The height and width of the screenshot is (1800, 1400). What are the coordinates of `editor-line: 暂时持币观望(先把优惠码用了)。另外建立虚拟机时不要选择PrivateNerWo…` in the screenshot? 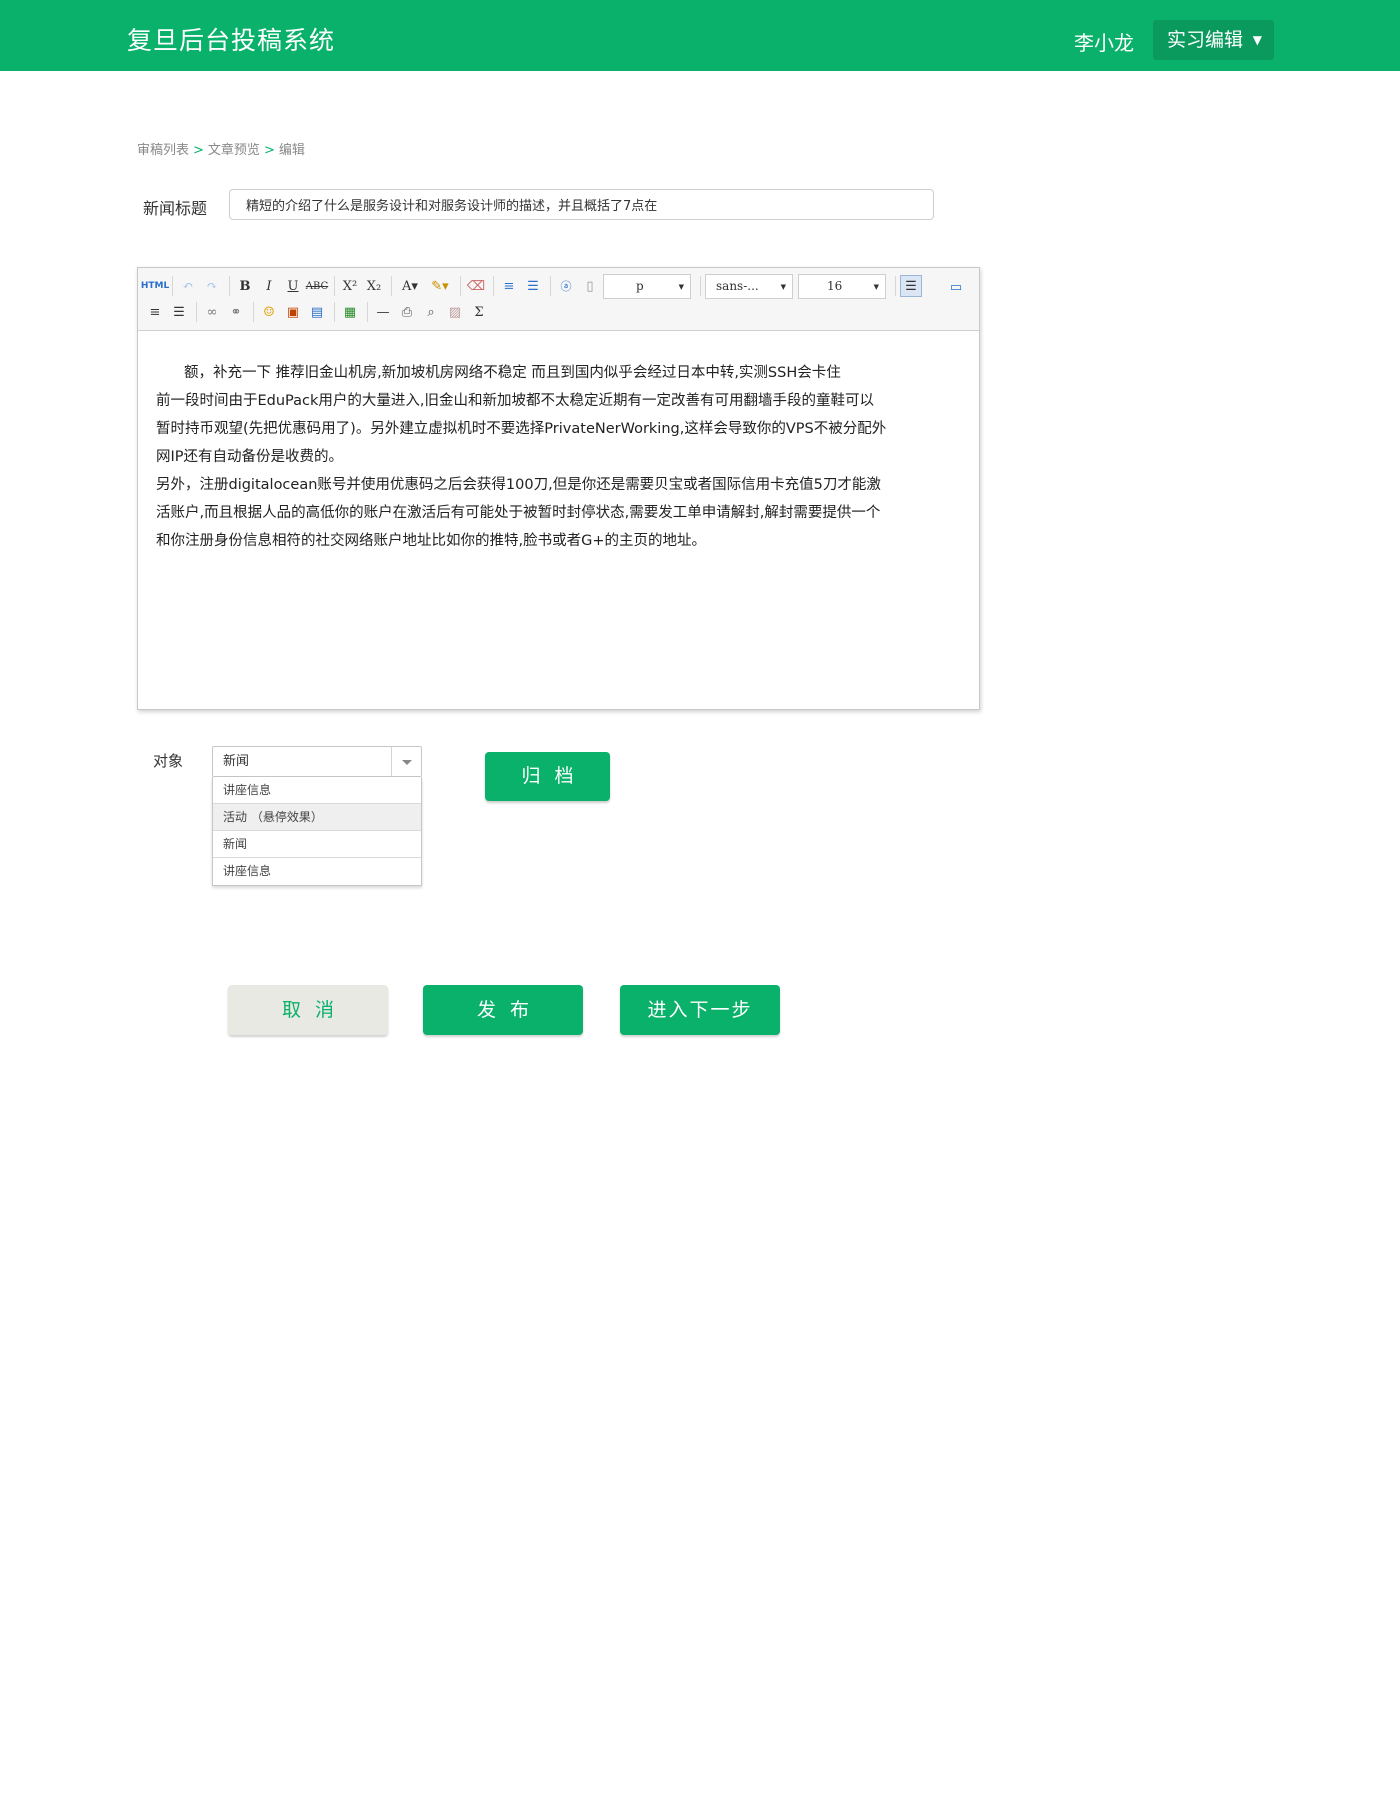 It's located at (521, 429).